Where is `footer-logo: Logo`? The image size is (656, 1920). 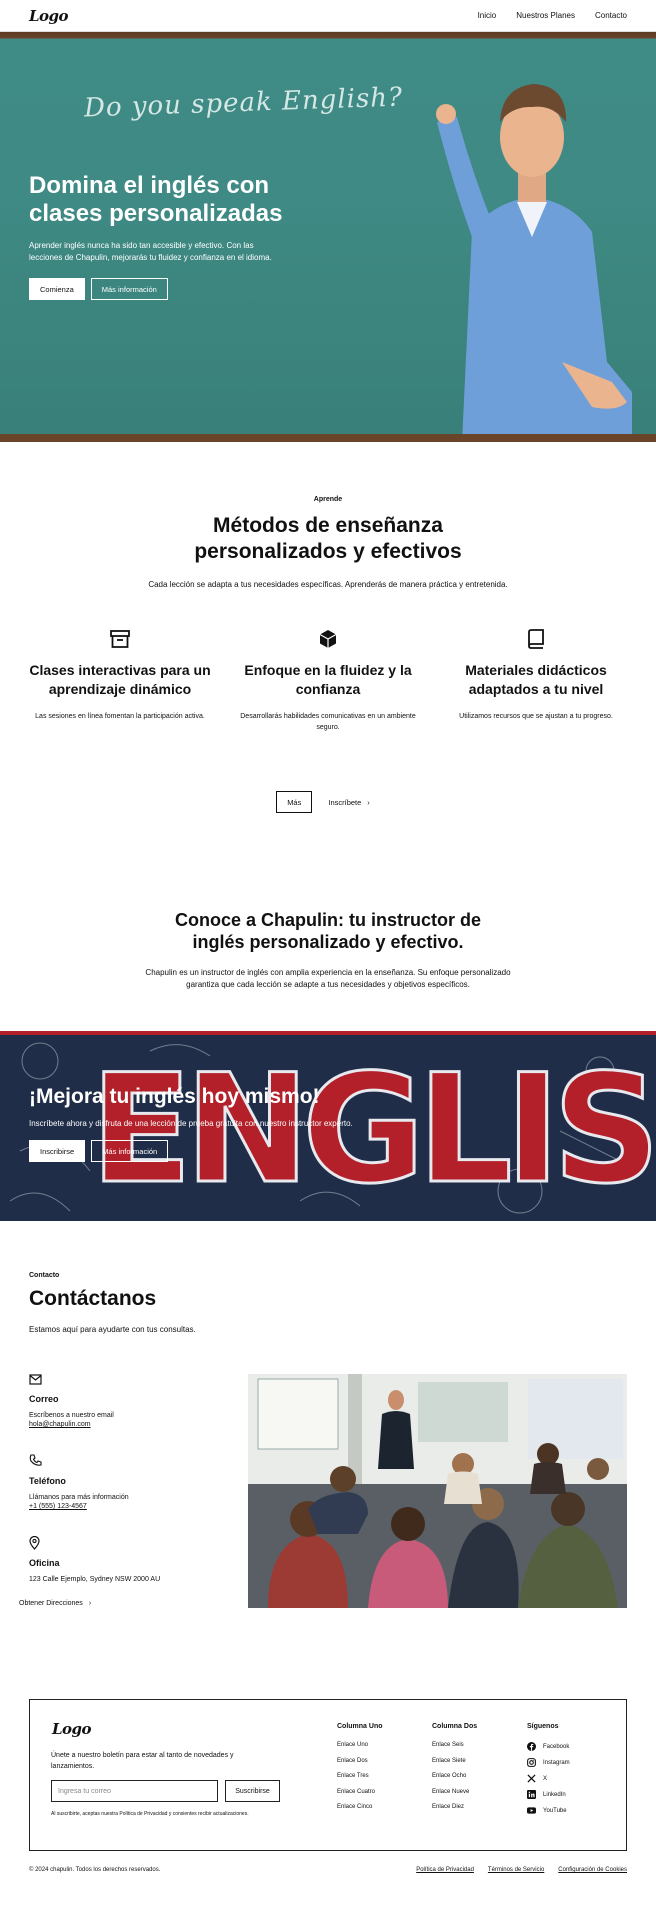
footer-logo: Logo is located at coordinates (72, 1729).